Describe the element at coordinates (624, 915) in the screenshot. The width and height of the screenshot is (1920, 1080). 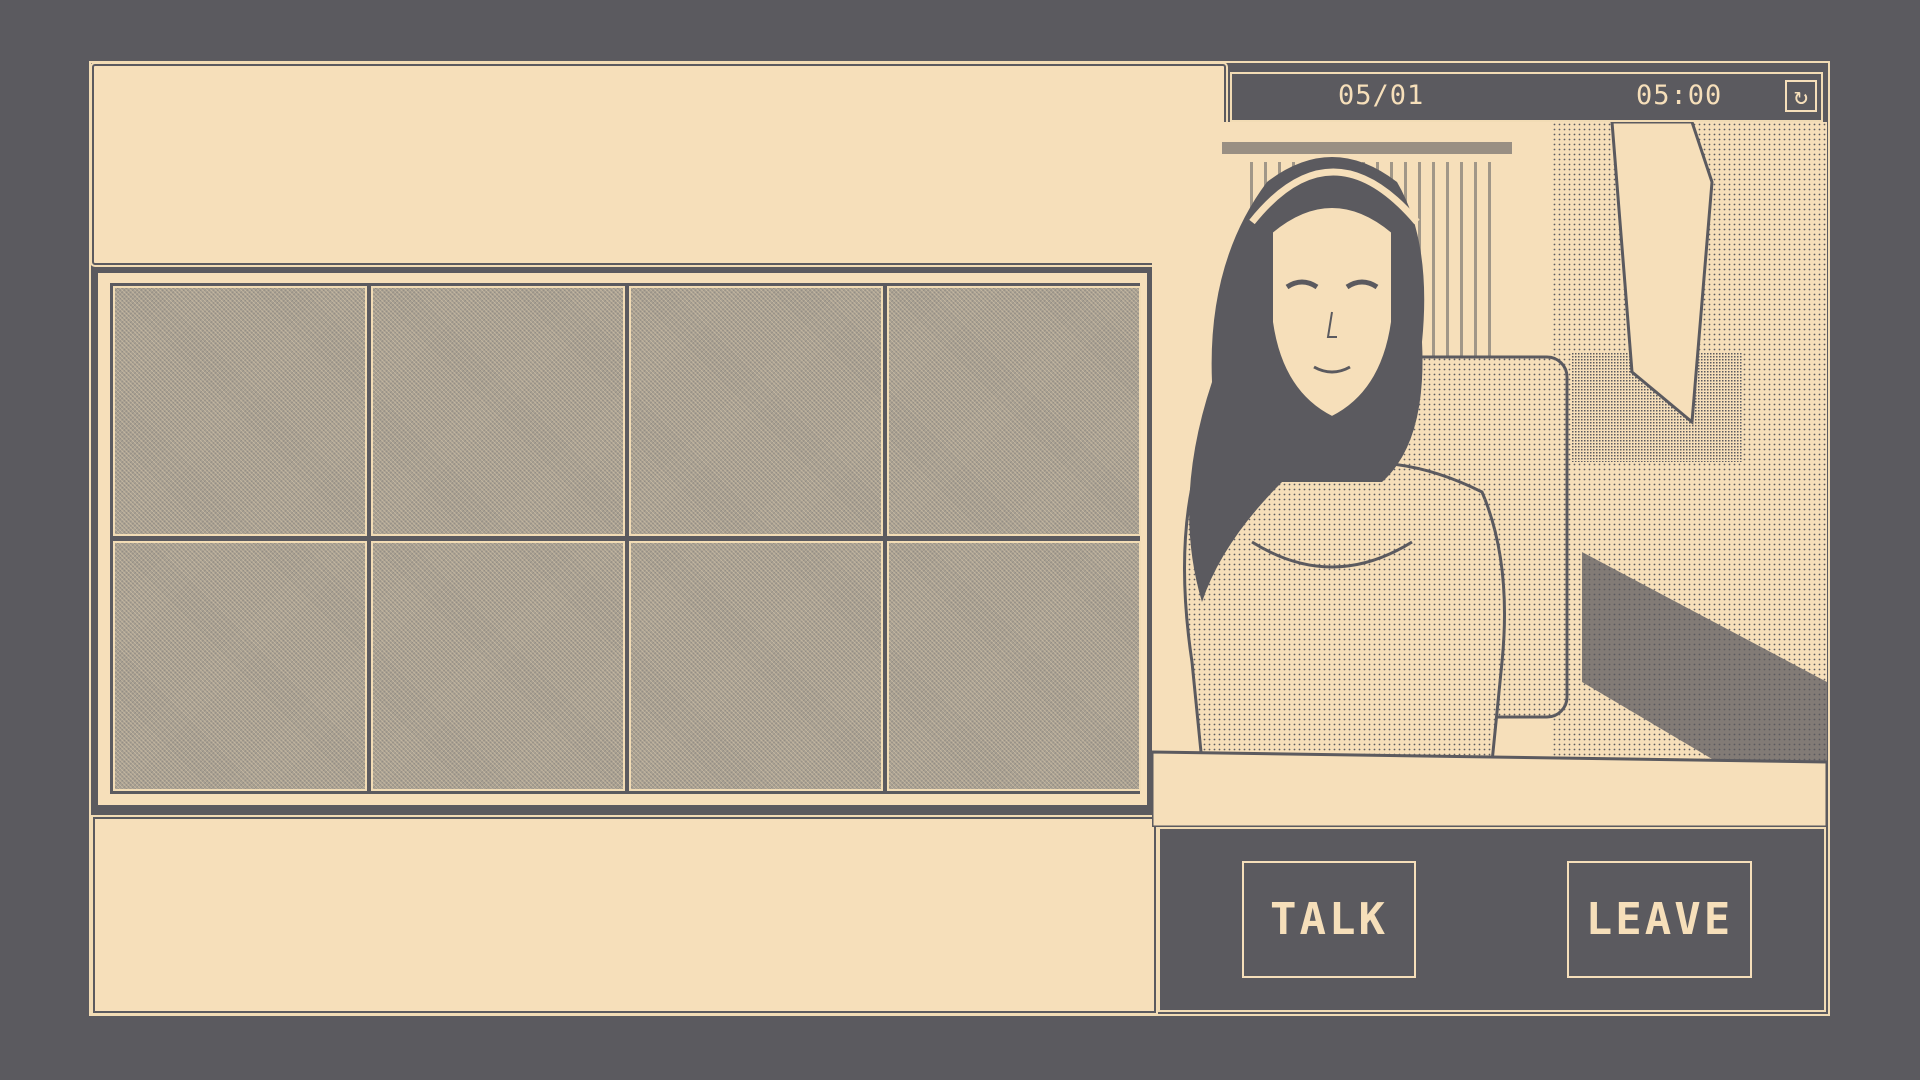
I see `message-panel` at that location.